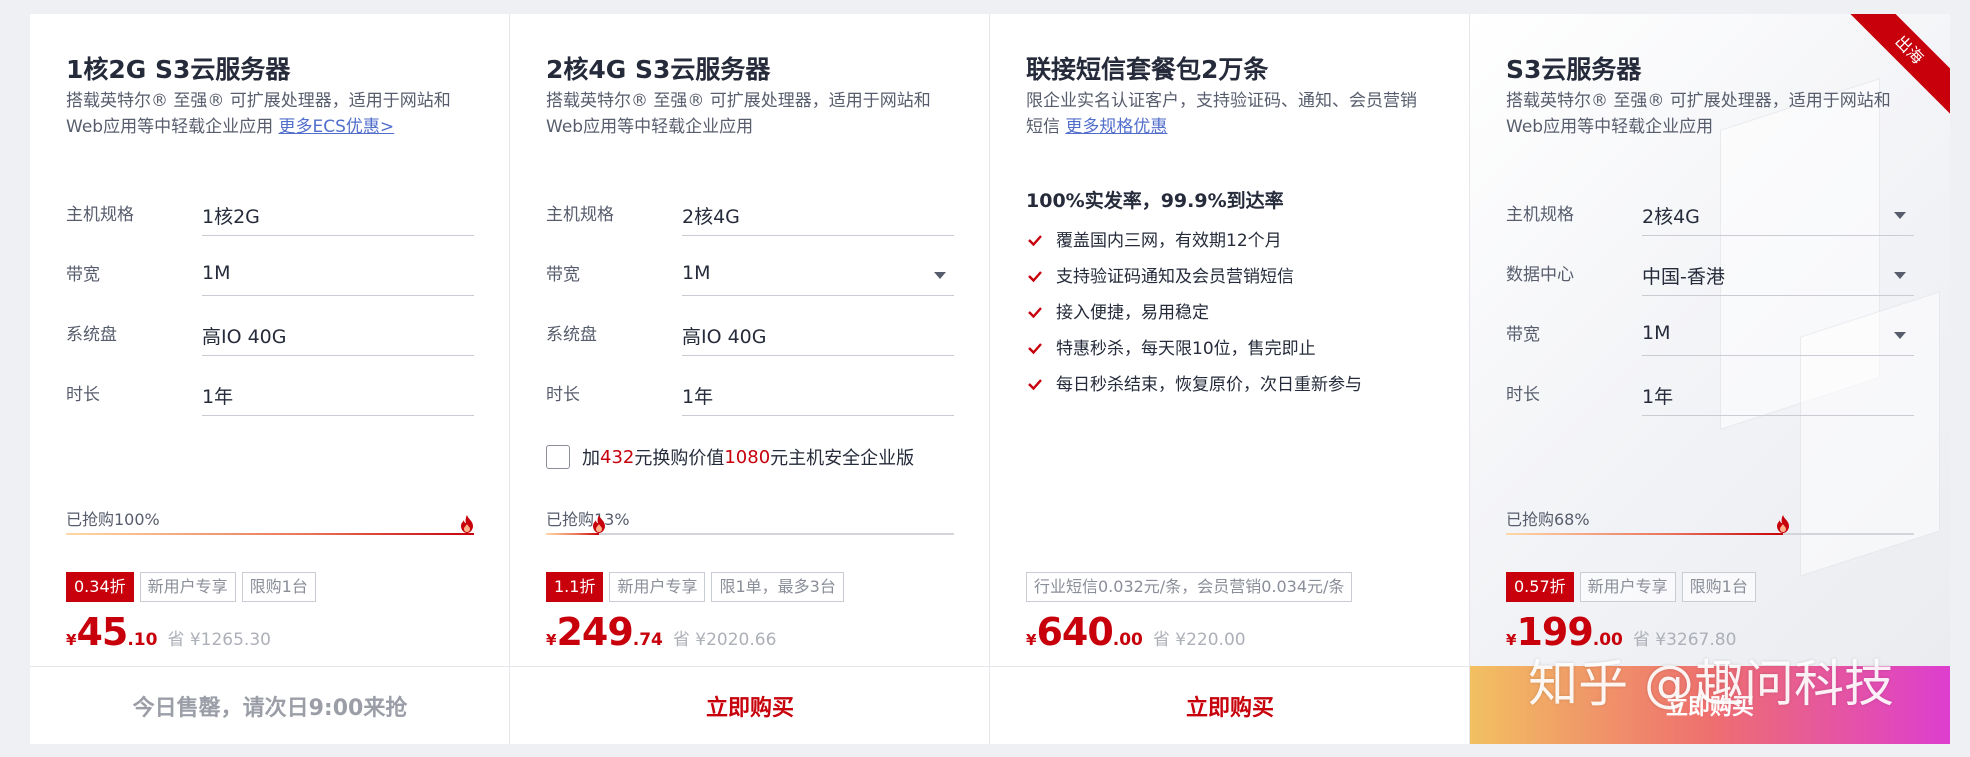 The width and height of the screenshot is (1970, 757). What do you see at coordinates (818, 216) in the screenshot?
I see `spec-value: 2核4G` at bounding box center [818, 216].